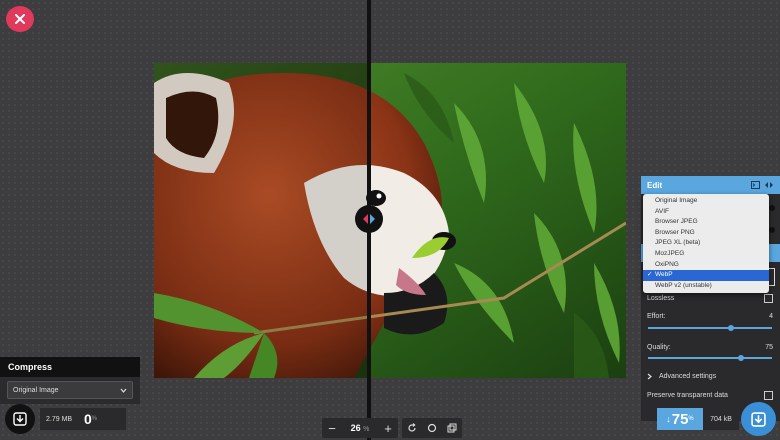 The image size is (780, 440). I want to click on zoom-toolbar: − 26 % +, so click(392, 428).